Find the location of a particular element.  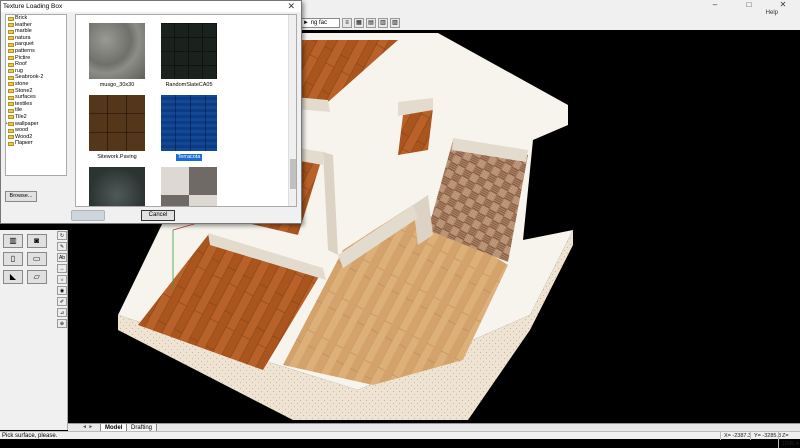

folder-label: rug is located at coordinates (19, 70).